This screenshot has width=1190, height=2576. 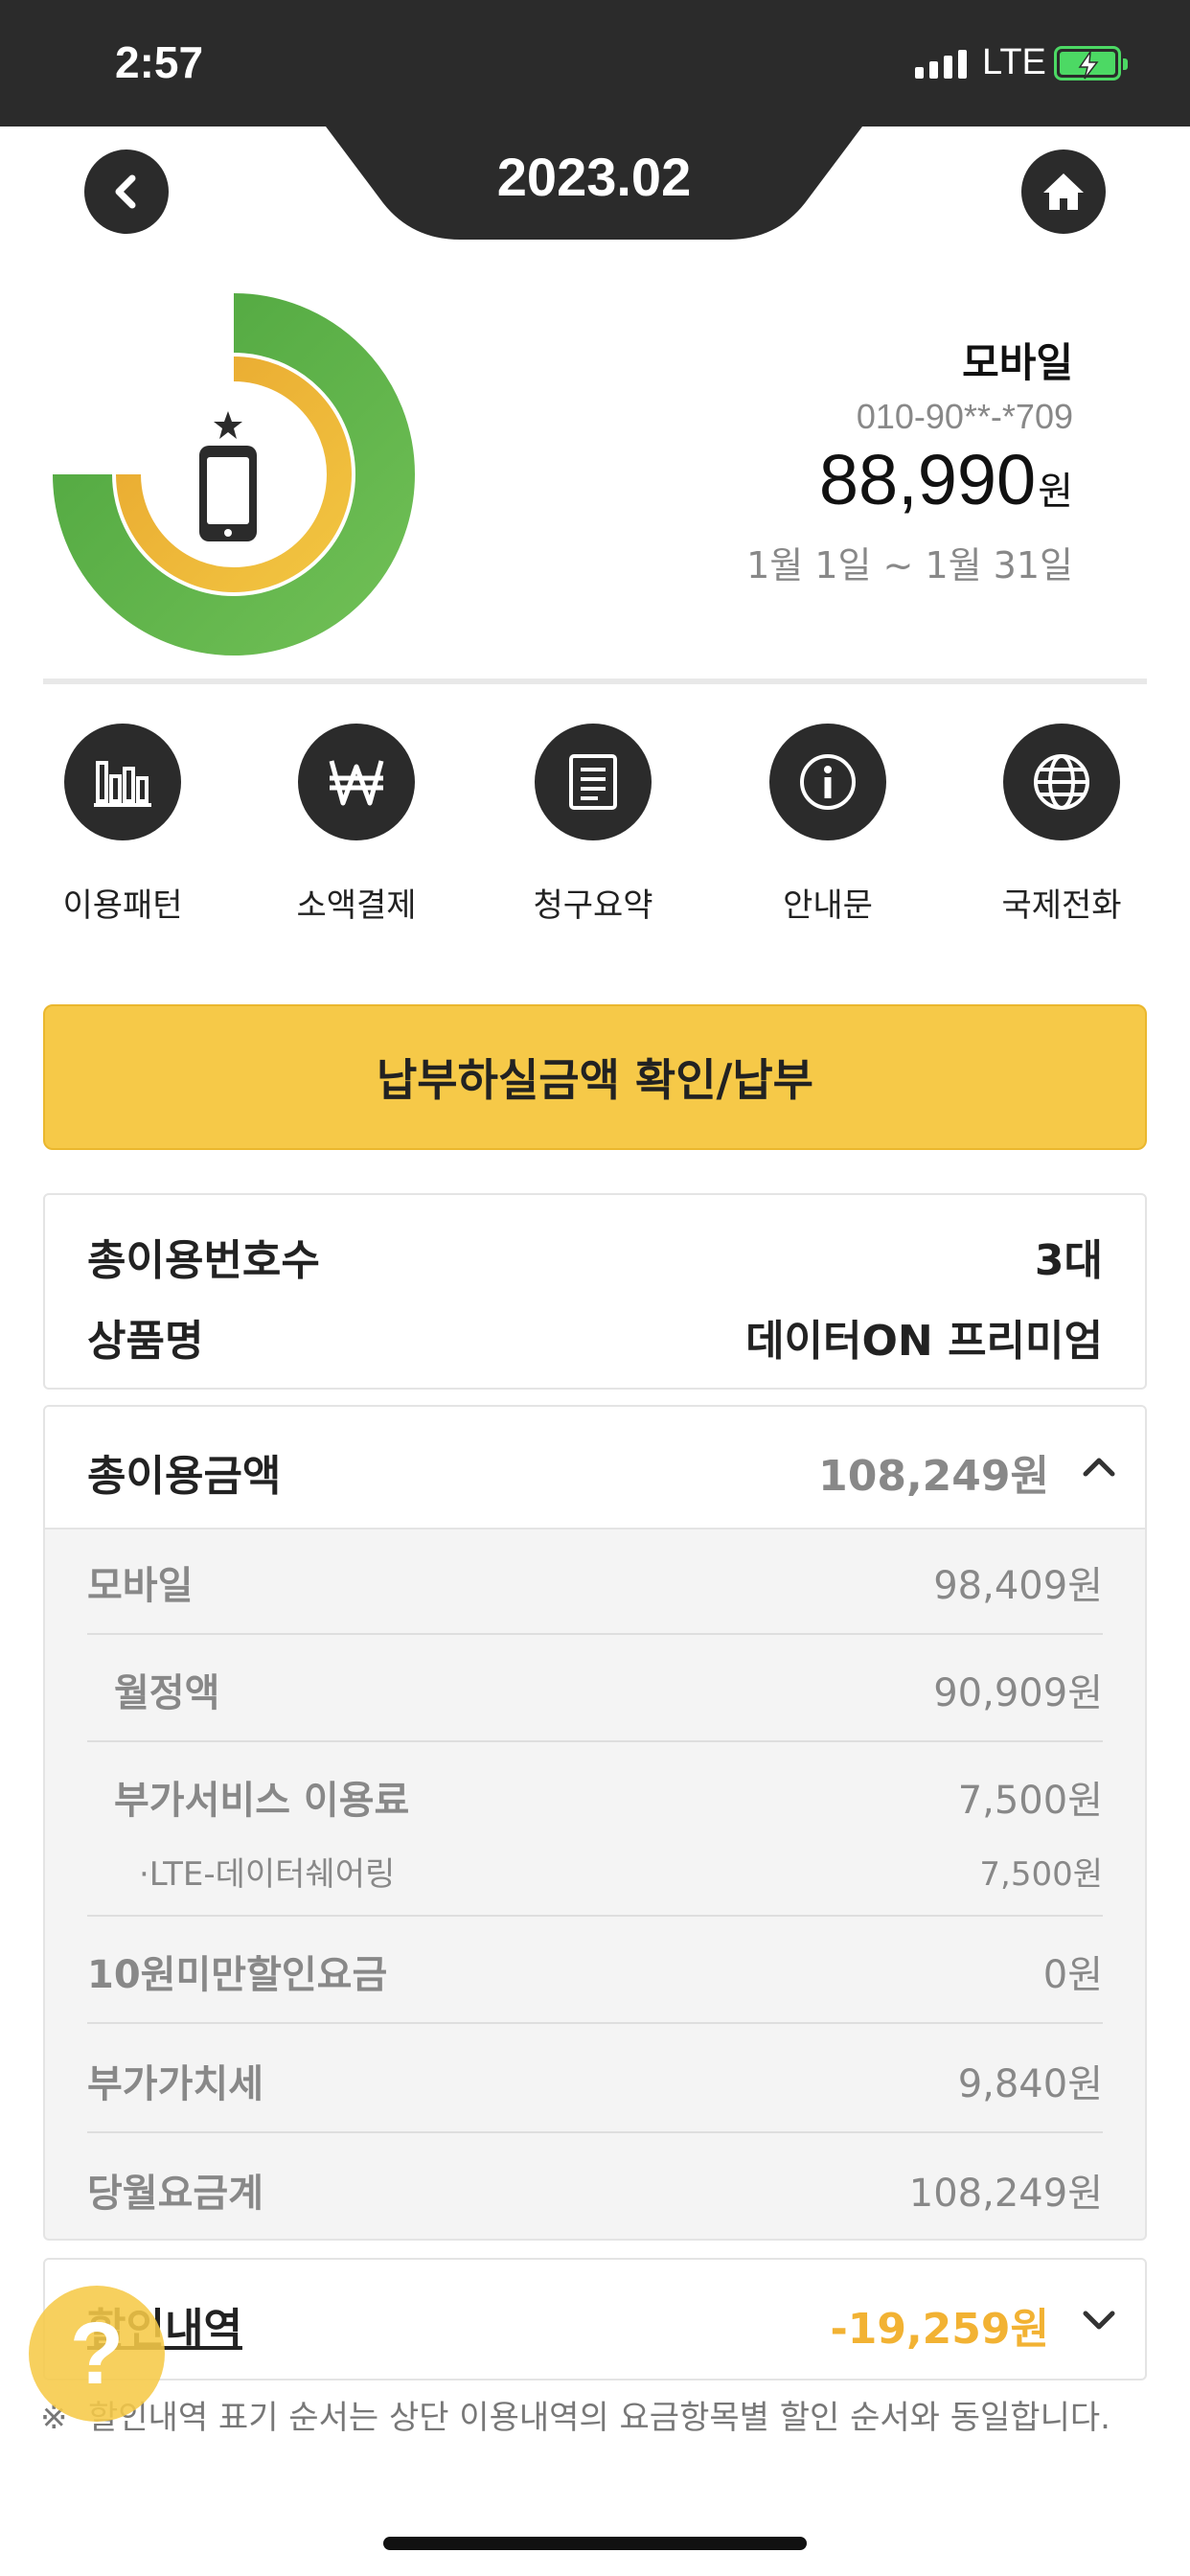 I want to click on bill-period: 1월 1일 ~ 1월 31일, so click(x=910, y=565).